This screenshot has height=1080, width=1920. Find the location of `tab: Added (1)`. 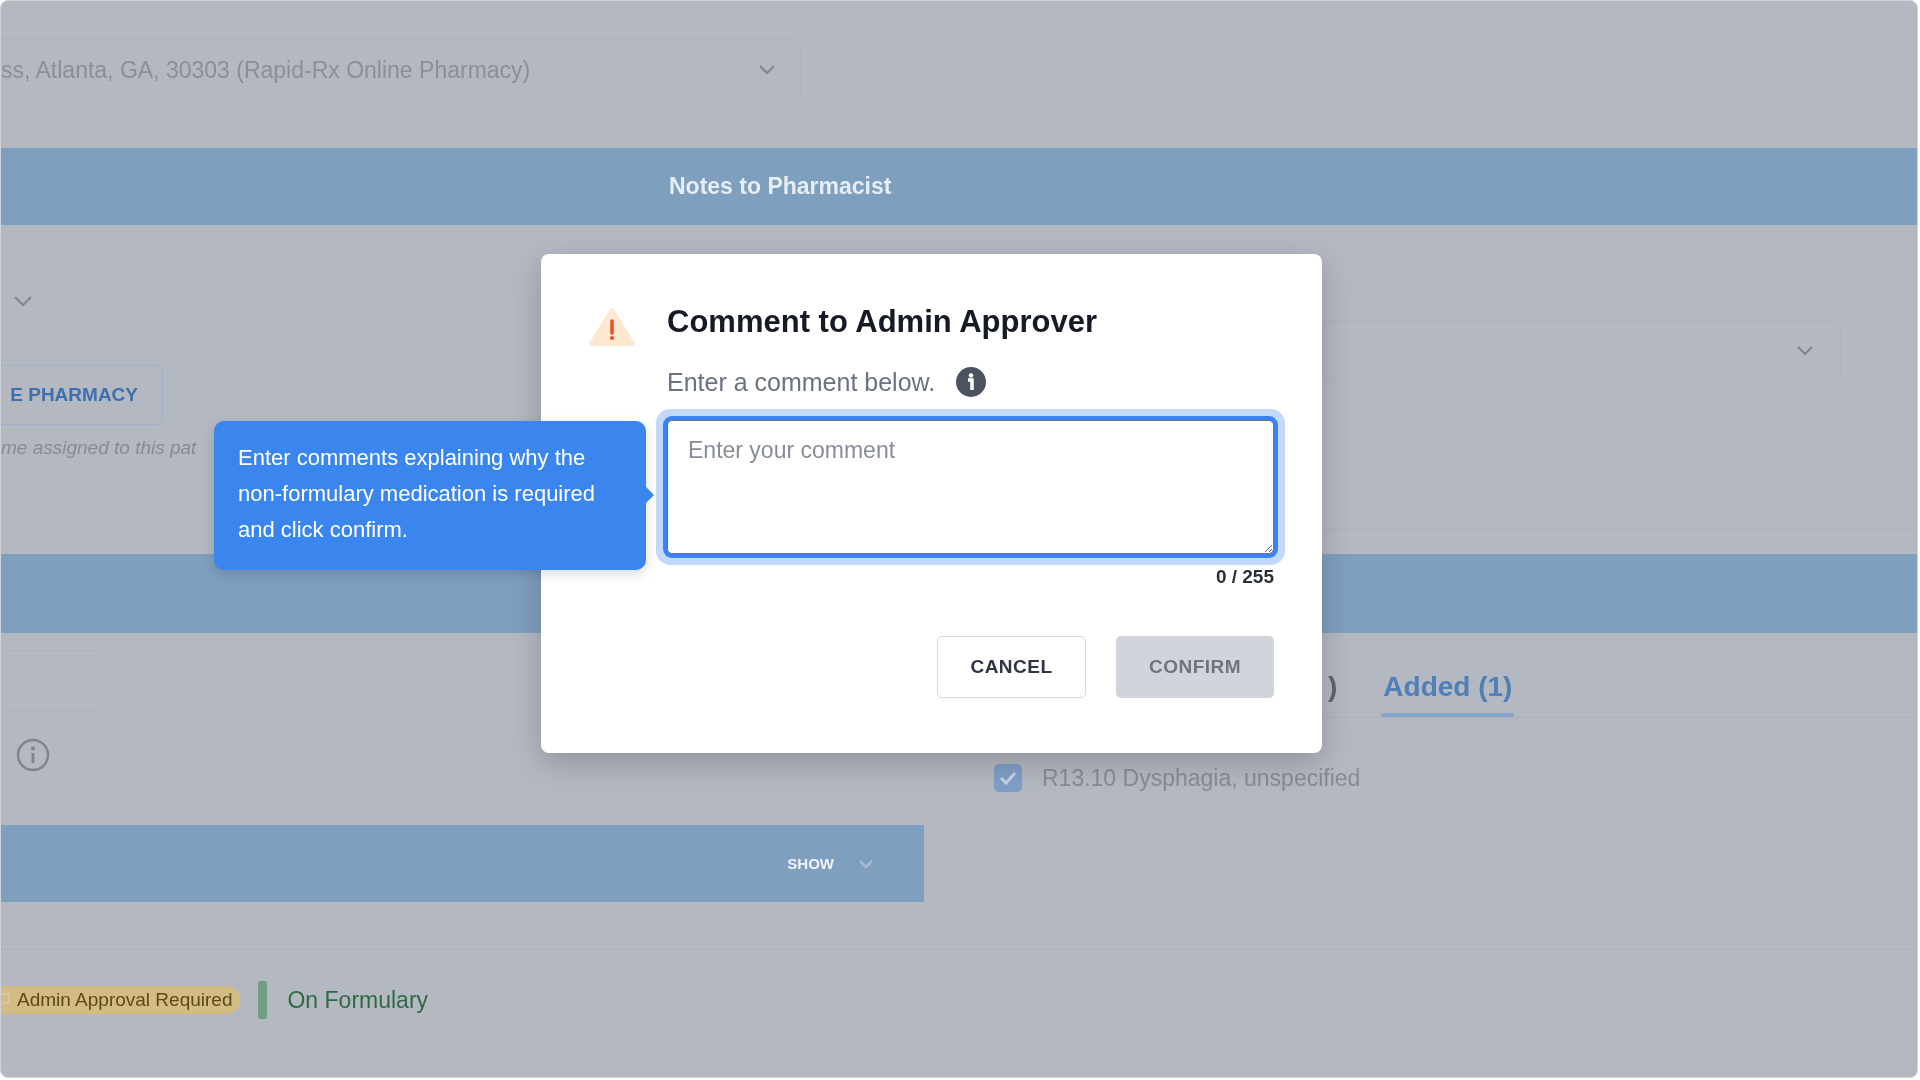

tab: Added (1) is located at coordinates (1448, 694).